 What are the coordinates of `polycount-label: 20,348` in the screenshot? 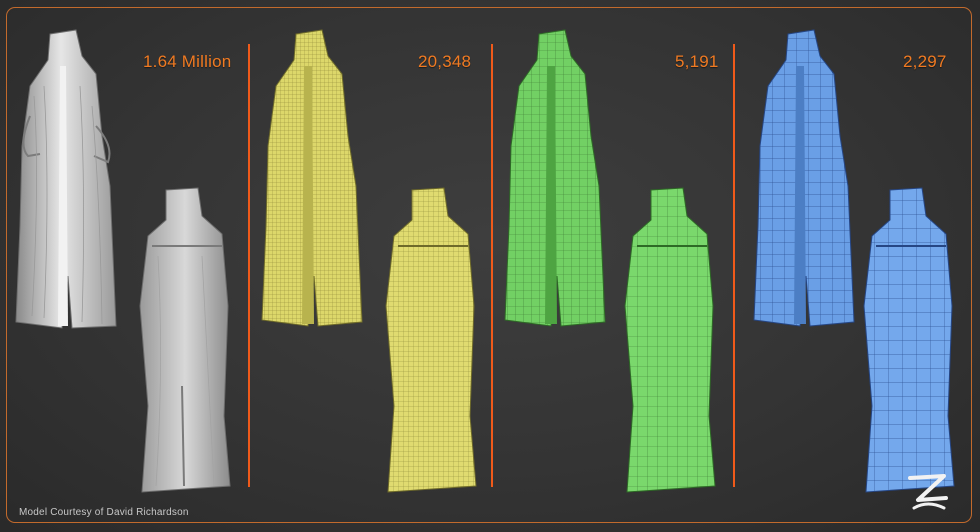 It's located at (445, 61).